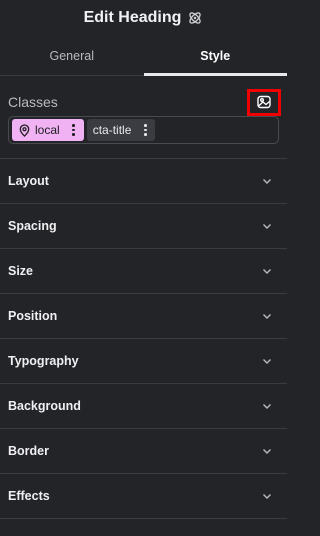  I want to click on location-pin-icon, so click(24, 130).